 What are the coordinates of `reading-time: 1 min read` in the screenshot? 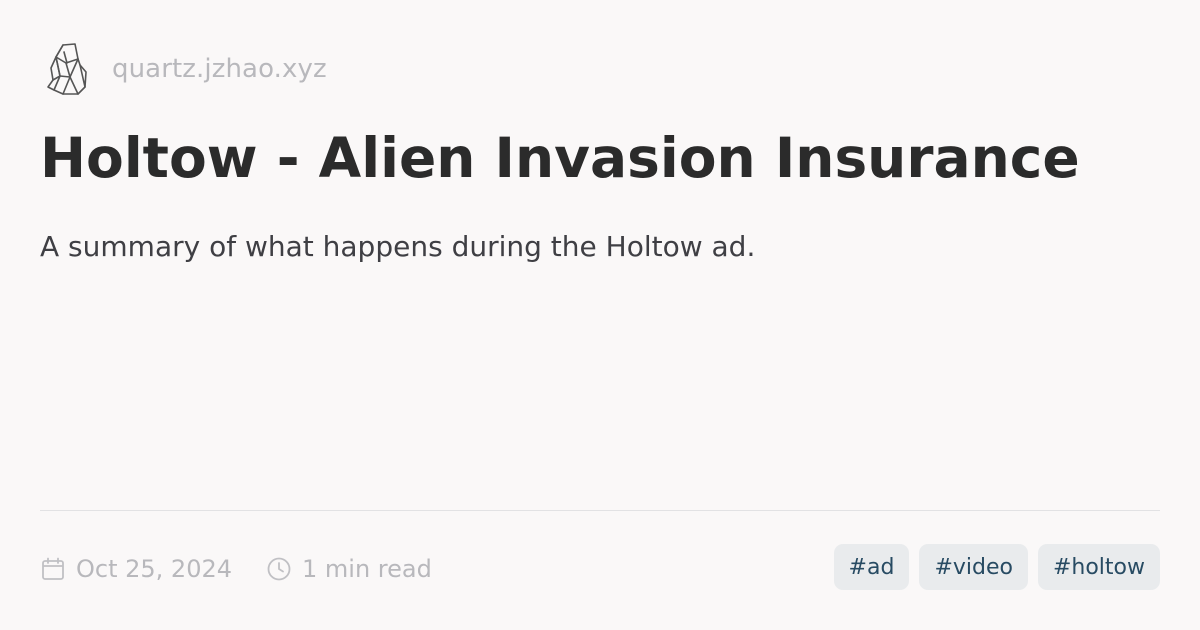 It's located at (349, 569).